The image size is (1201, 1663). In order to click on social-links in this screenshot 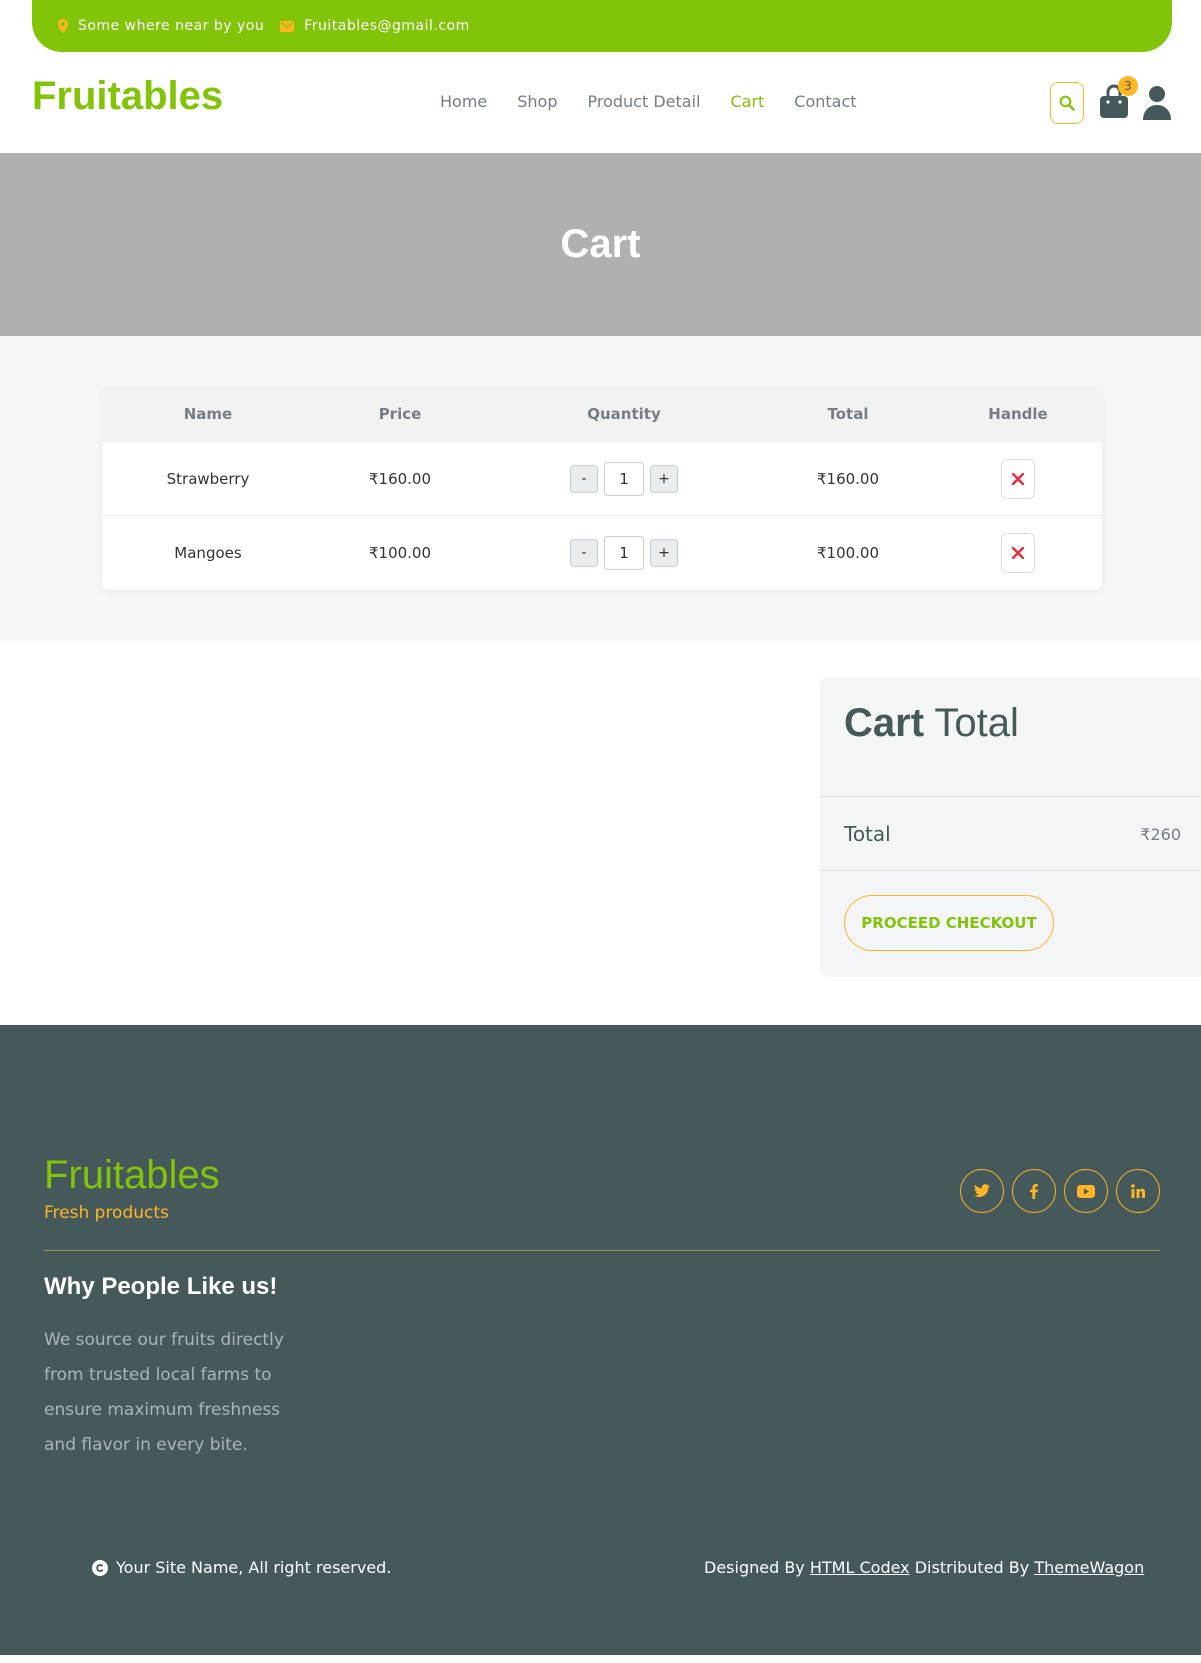, I will do `click(1064, 1191)`.